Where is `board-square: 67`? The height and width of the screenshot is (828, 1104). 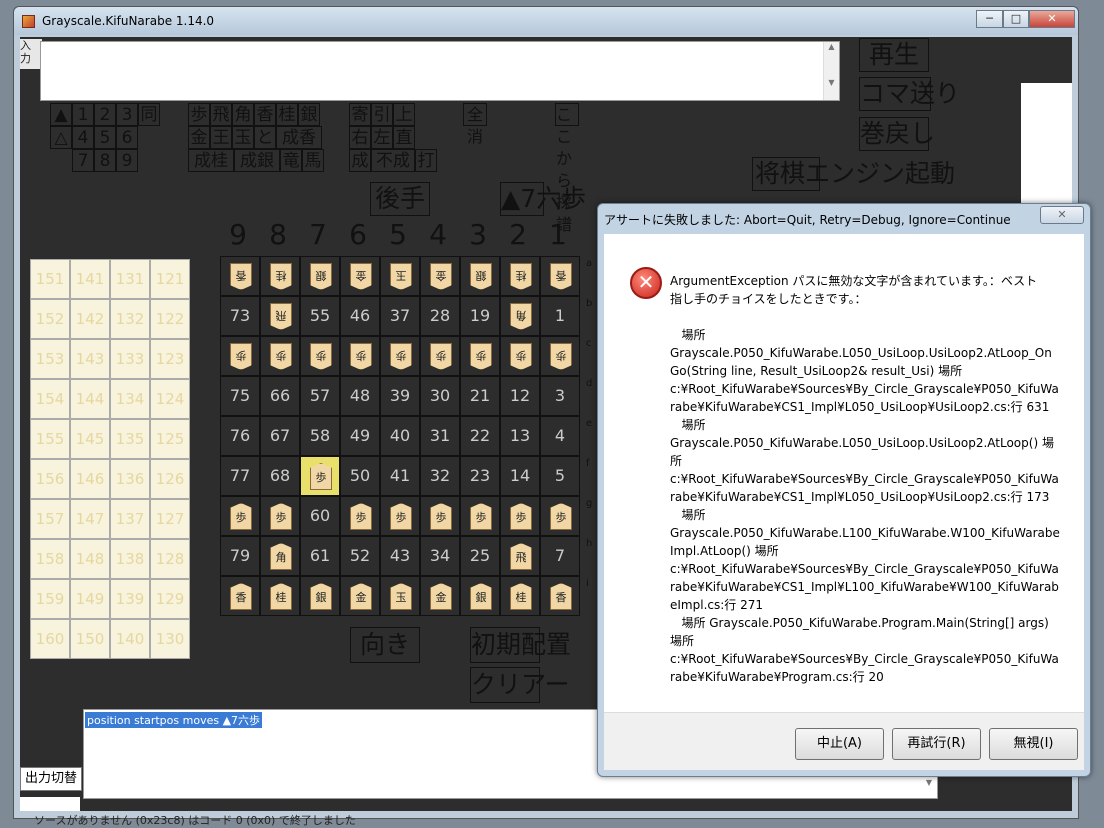 board-square: 67 is located at coordinates (280, 436).